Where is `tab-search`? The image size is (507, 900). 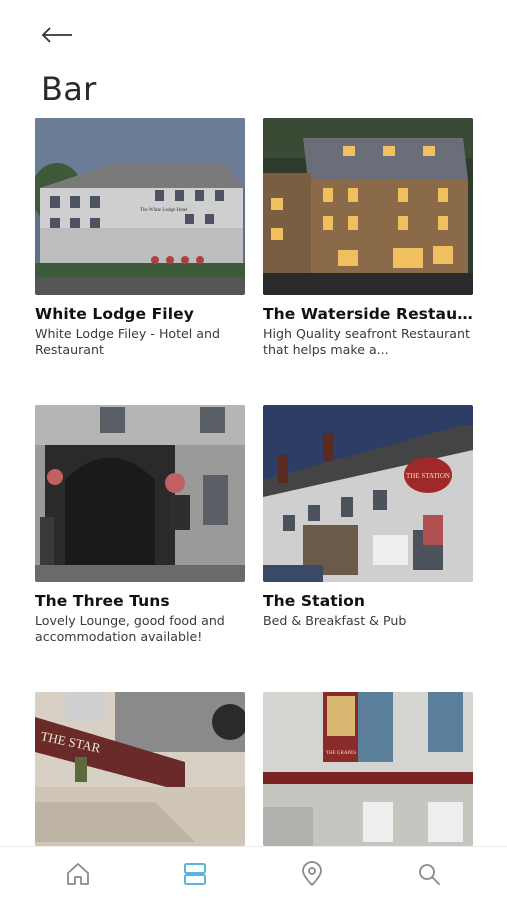 tab-search is located at coordinates (429, 874).